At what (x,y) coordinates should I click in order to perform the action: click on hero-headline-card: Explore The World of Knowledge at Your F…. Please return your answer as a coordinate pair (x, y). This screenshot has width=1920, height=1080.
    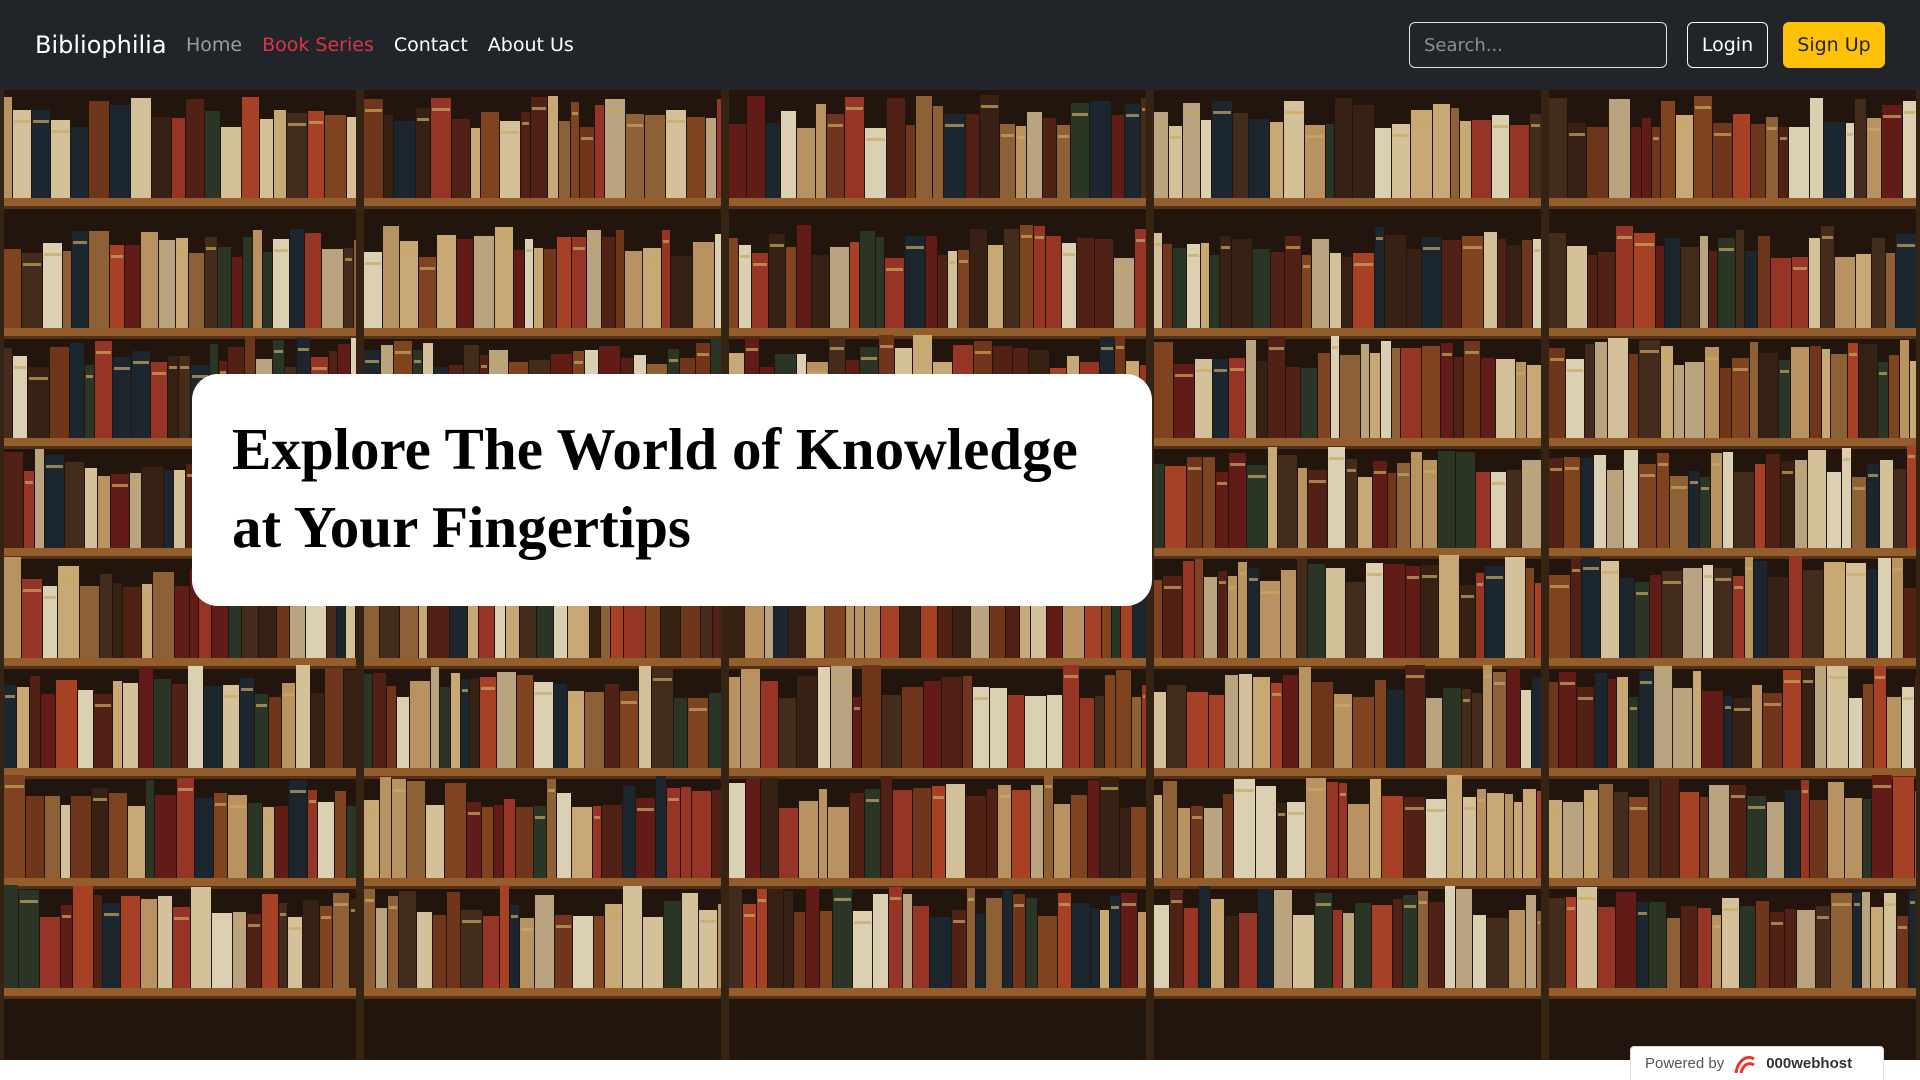
    Looking at the image, I should click on (672, 490).